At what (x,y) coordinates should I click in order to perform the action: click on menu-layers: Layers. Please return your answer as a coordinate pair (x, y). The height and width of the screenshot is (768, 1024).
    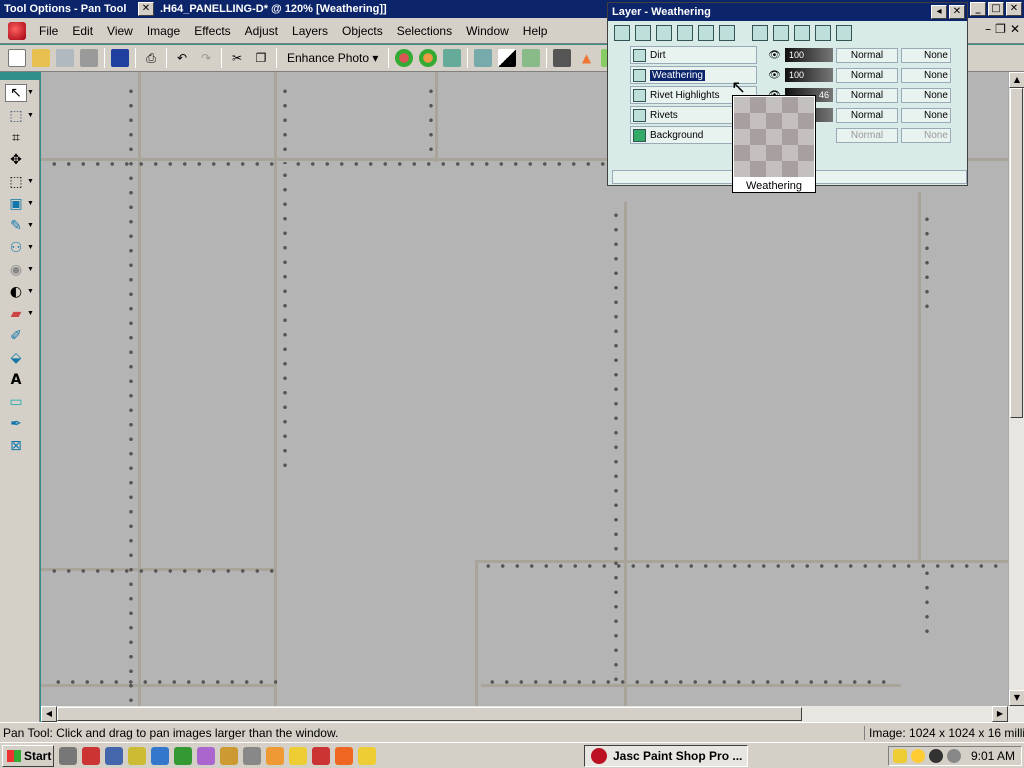
    Looking at the image, I should click on (310, 31).